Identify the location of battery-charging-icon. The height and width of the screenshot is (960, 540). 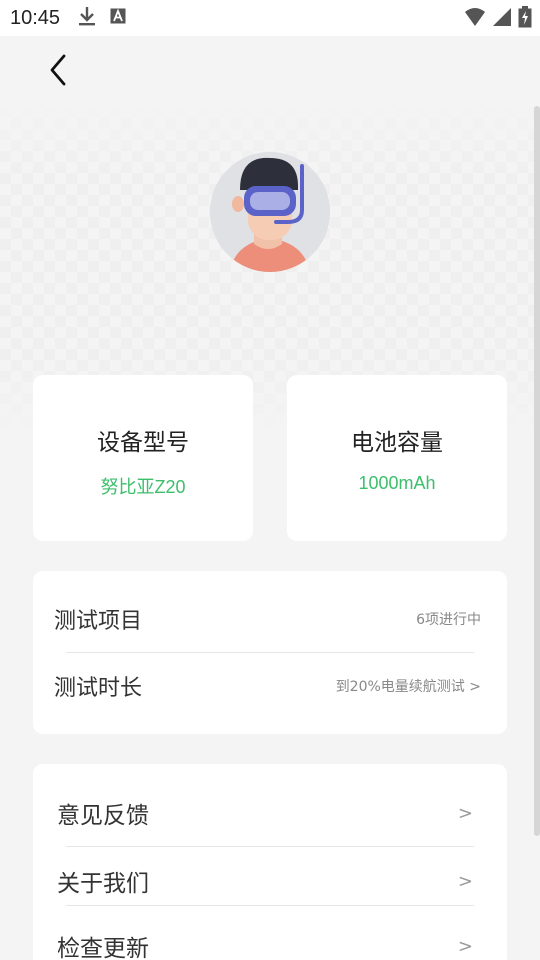
(525, 19).